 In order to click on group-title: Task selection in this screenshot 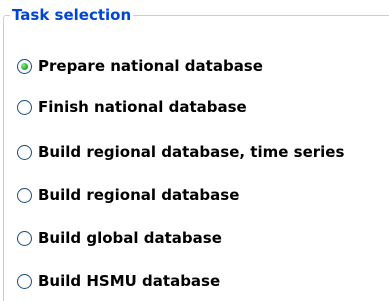, I will do `click(72, 15)`.